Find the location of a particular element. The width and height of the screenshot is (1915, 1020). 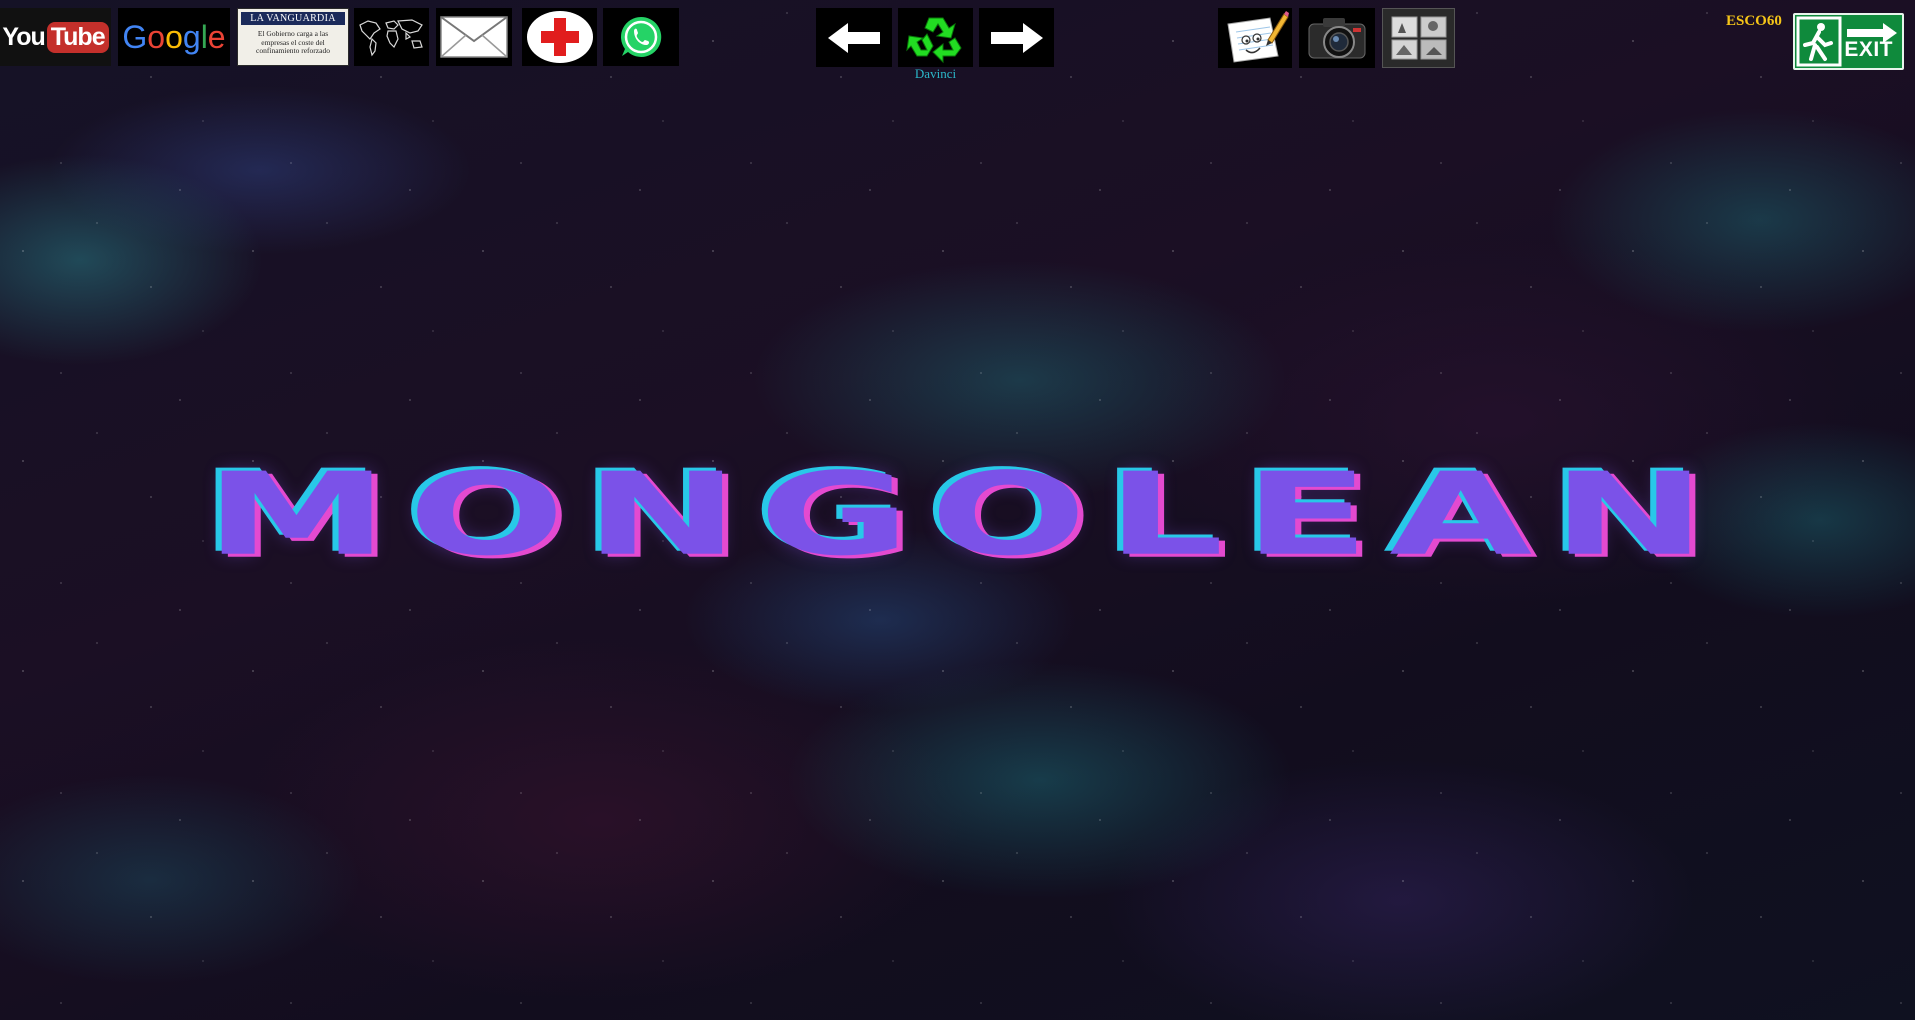

youtube-label-you: You is located at coordinates (23, 36).